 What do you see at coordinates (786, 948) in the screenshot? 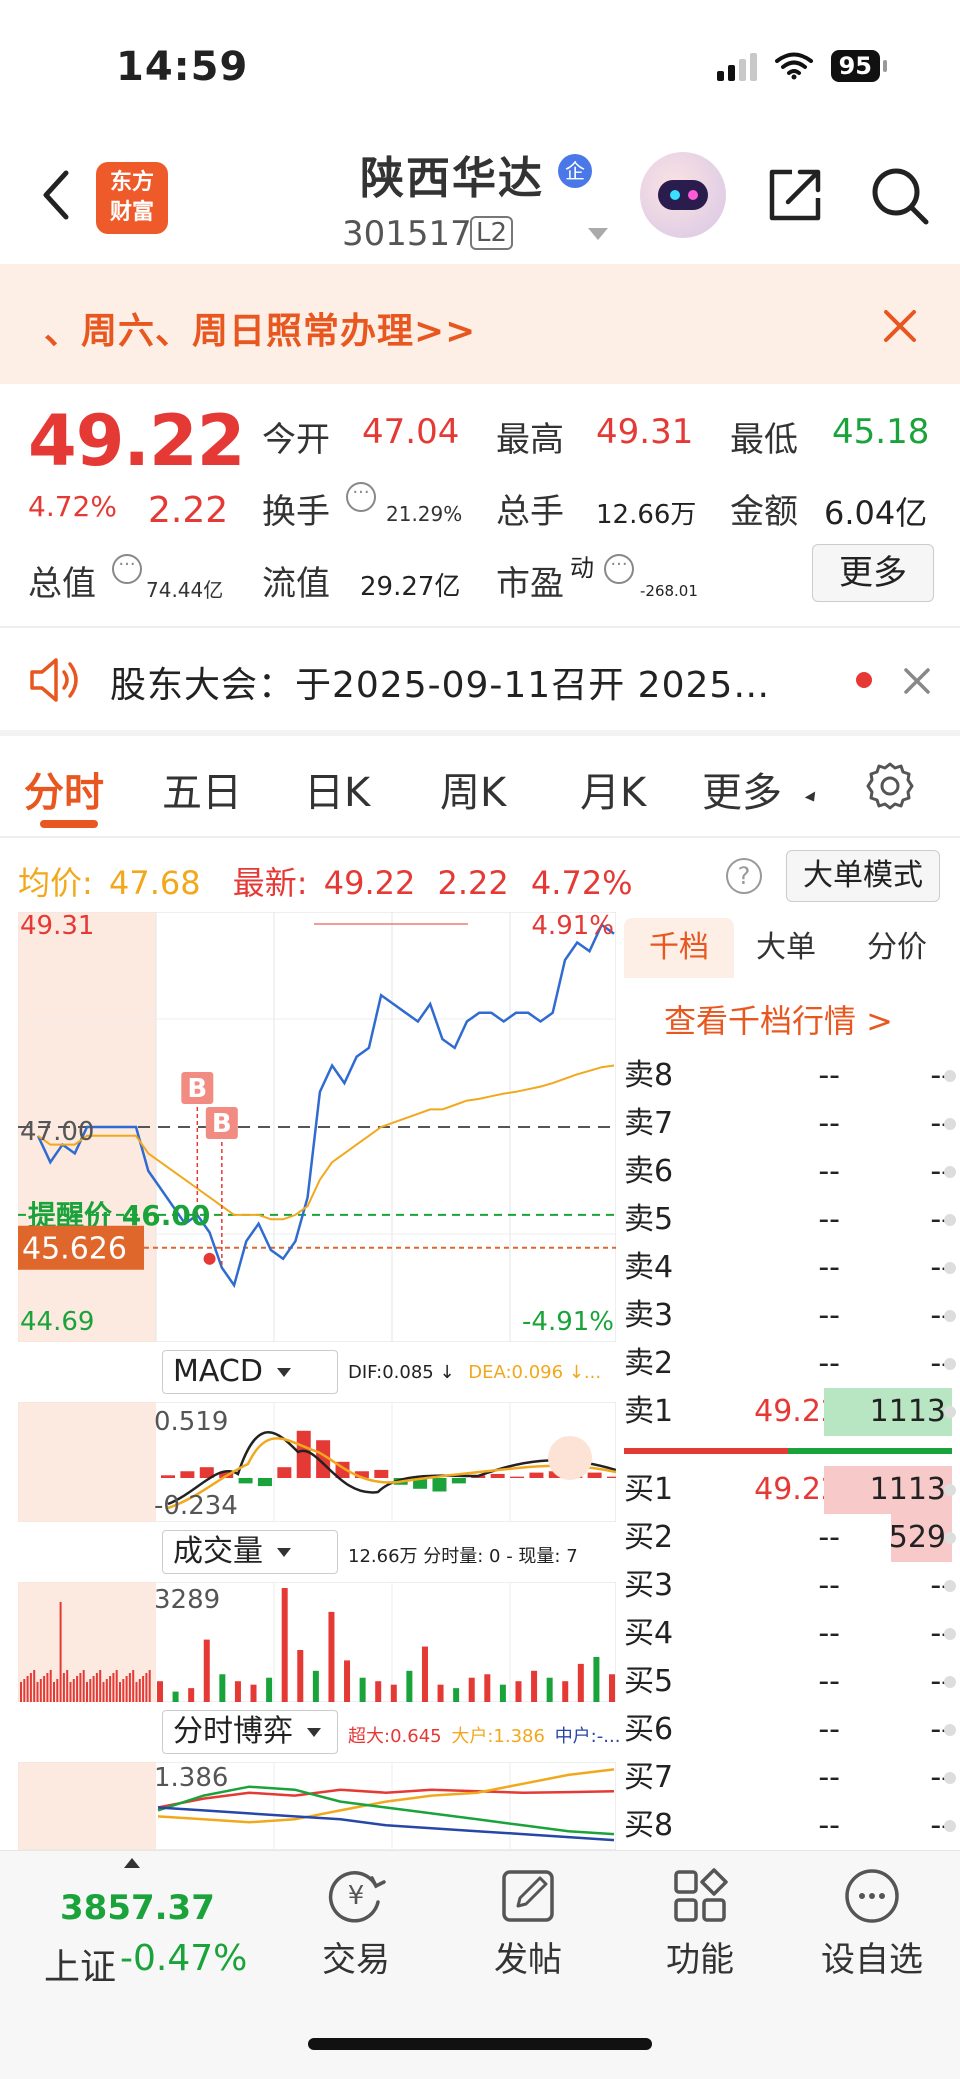
I see `tab-big-order: 大单` at bounding box center [786, 948].